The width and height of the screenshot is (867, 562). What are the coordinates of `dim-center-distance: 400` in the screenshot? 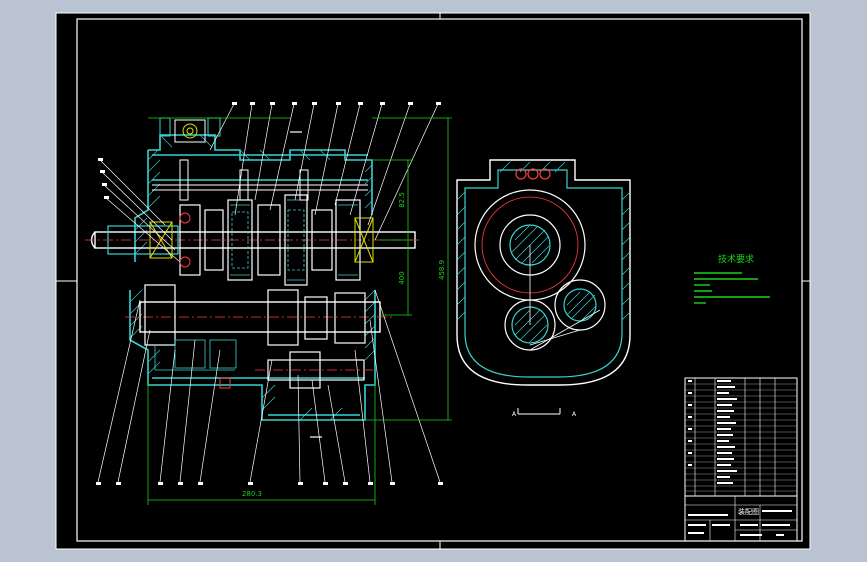 It's located at (402, 277).